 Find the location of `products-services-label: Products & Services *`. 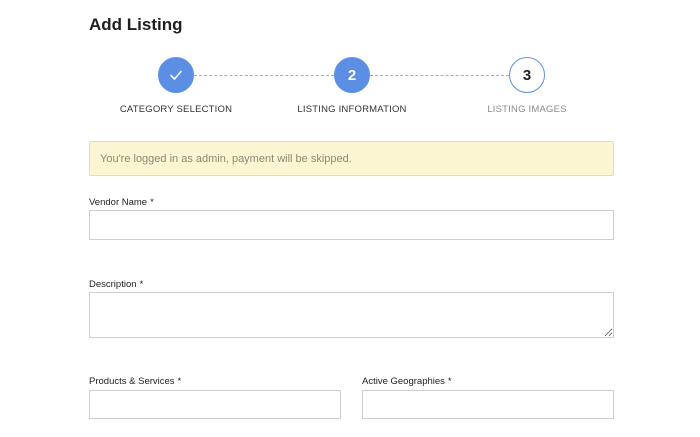

products-services-label: Products & Services * is located at coordinates (135, 381).